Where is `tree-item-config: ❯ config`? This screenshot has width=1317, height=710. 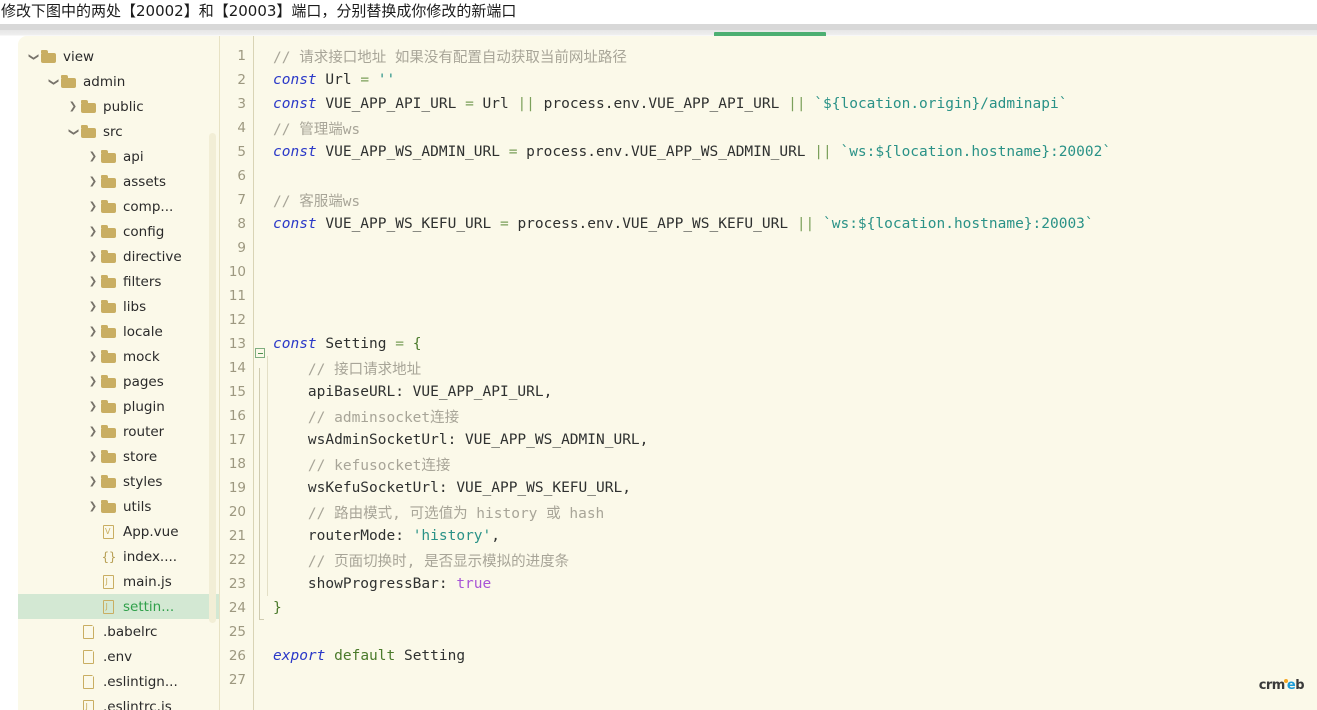
tree-item-config: ❯ config is located at coordinates (119, 231).